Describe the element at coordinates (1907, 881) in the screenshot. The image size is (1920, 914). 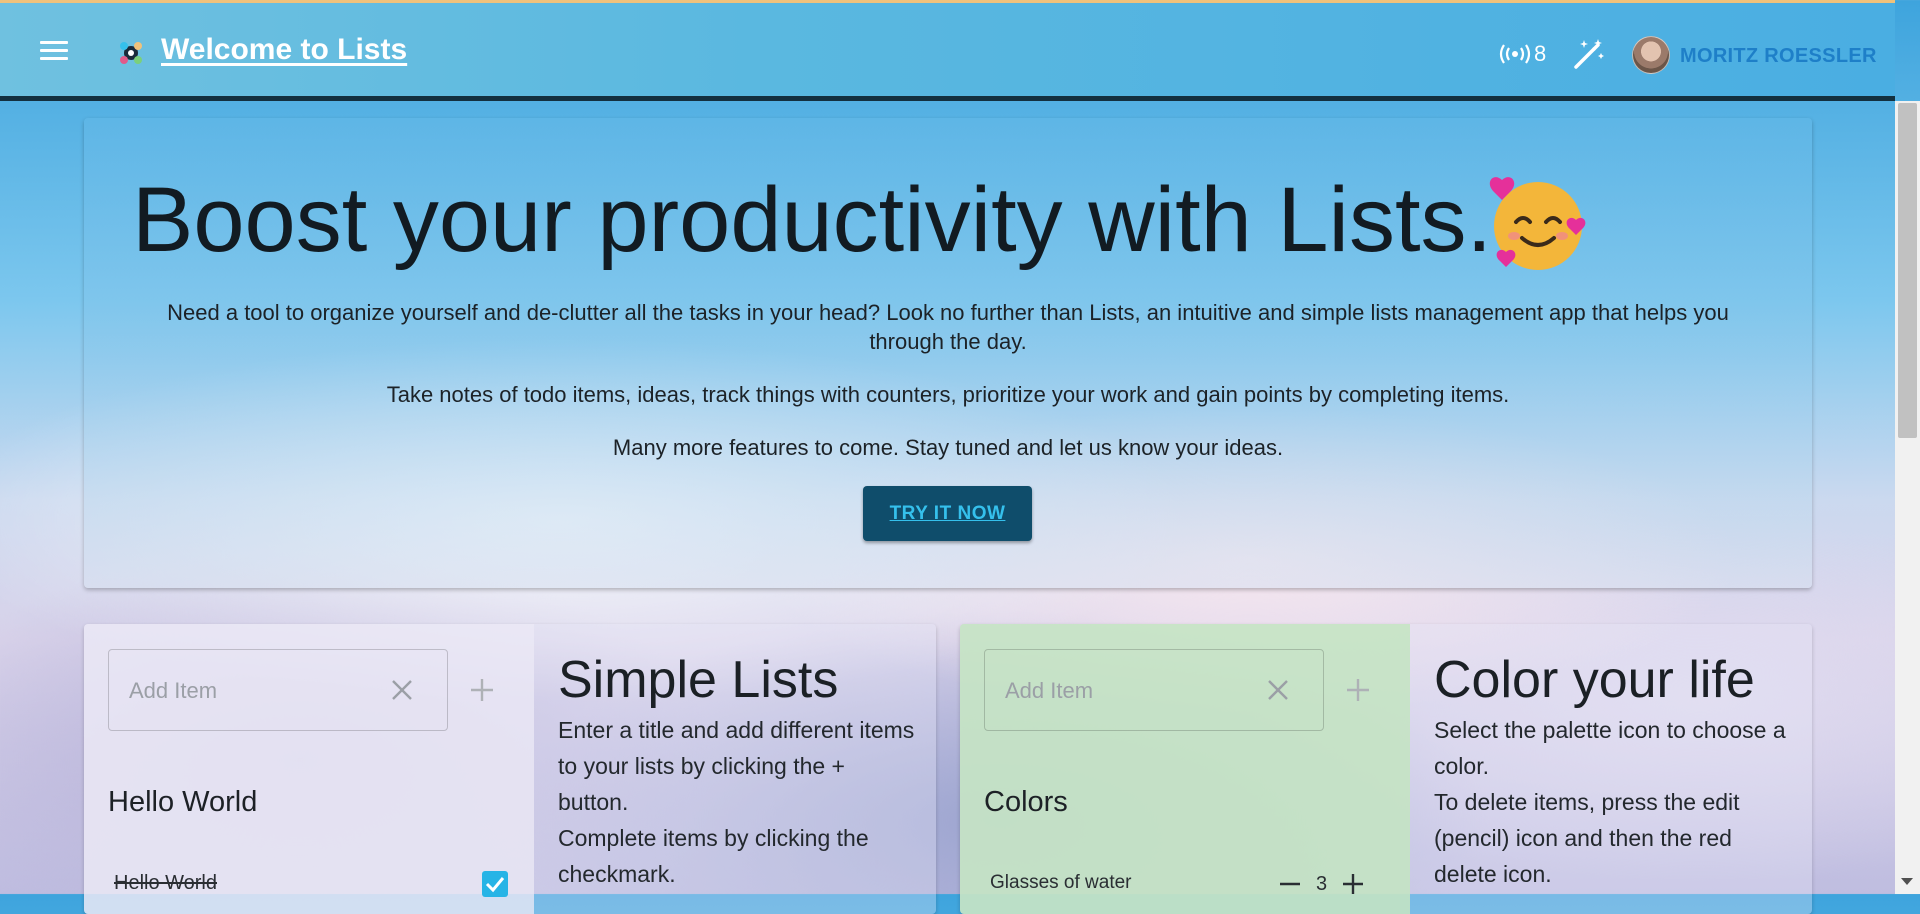
I see `scroll-down-arrow-icon` at that location.